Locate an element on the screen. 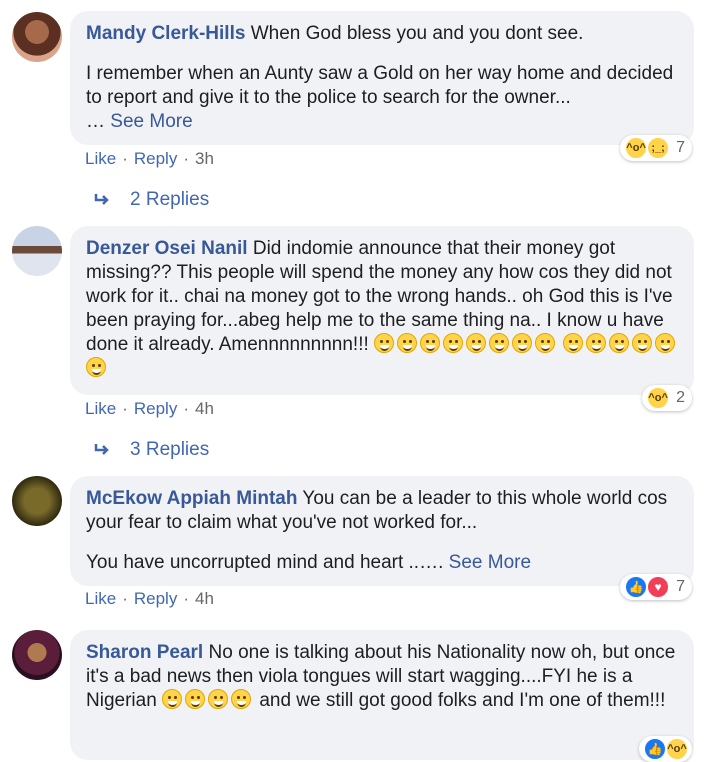 The width and height of the screenshot is (716, 762). view-replies-link: 2 Replies is located at coordinates (151, 200).